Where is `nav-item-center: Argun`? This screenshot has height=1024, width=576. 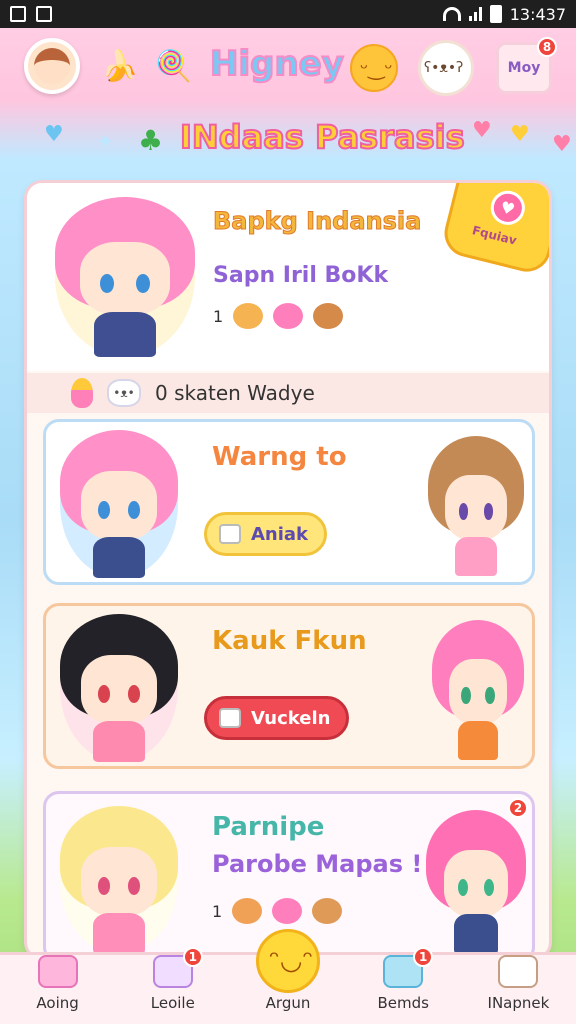 nav-item-center: Argun is located at coordinates (287, 976).